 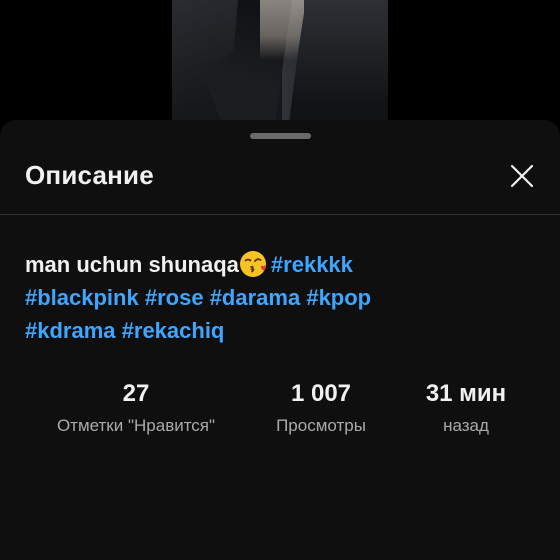 I want to click on hashtag-link: #darama, so click(x=255, y=297).